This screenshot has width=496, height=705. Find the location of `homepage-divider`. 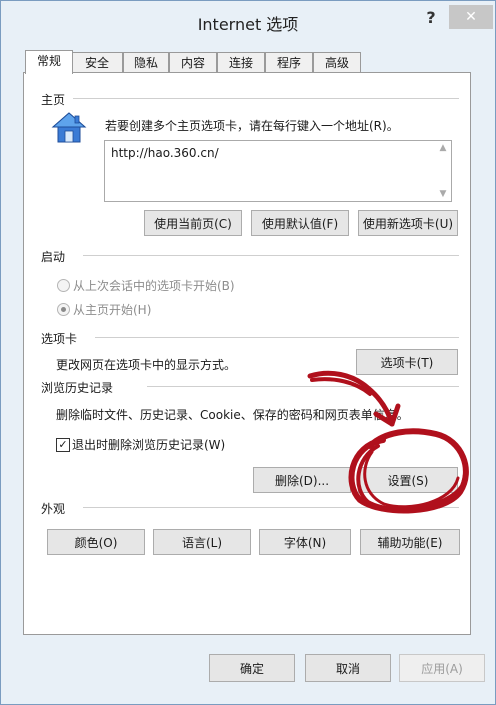

homepage-divider is located at coordinates (266, 98).